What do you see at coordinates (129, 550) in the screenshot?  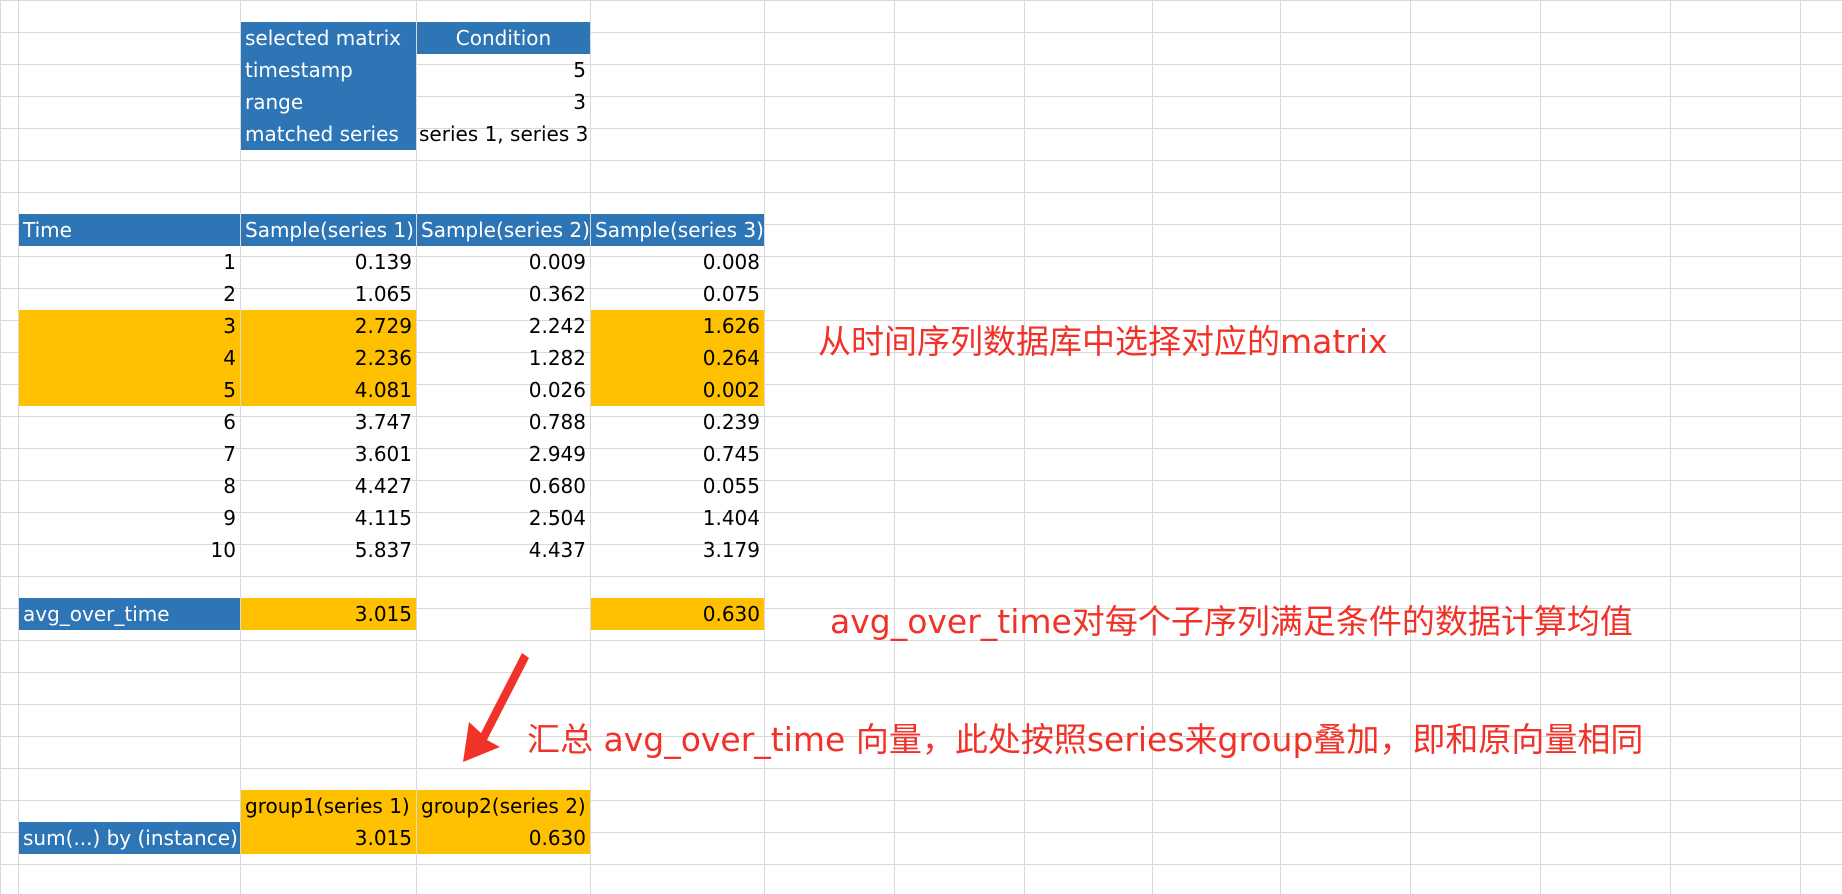 I see `cell-time: 10` at bounding box center [129, 550].